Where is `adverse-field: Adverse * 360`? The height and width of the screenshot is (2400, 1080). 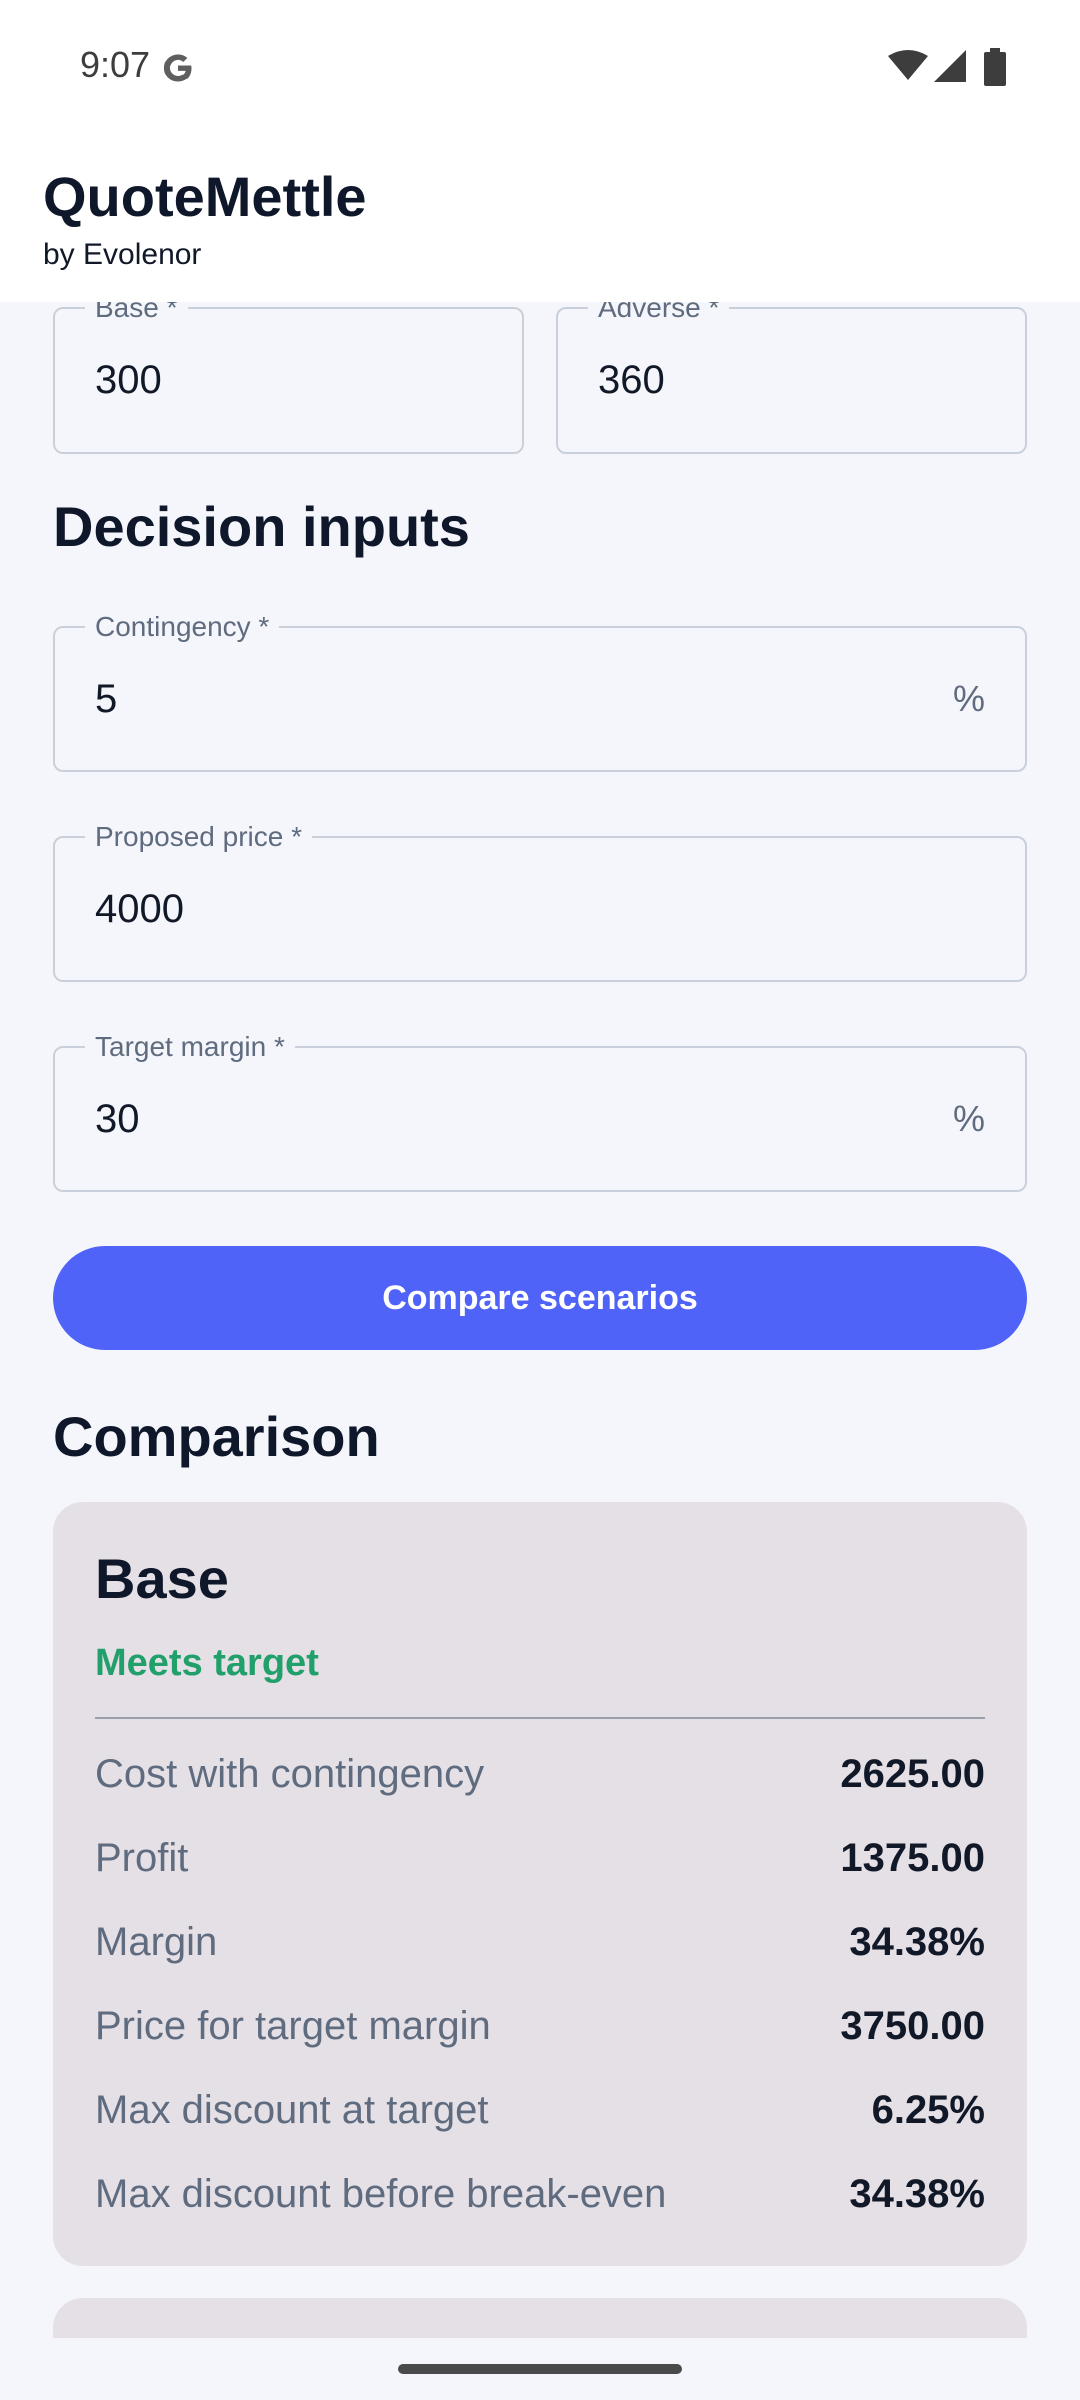
adverse-field: Adverse * 360 is located at coordinates (791, 373).